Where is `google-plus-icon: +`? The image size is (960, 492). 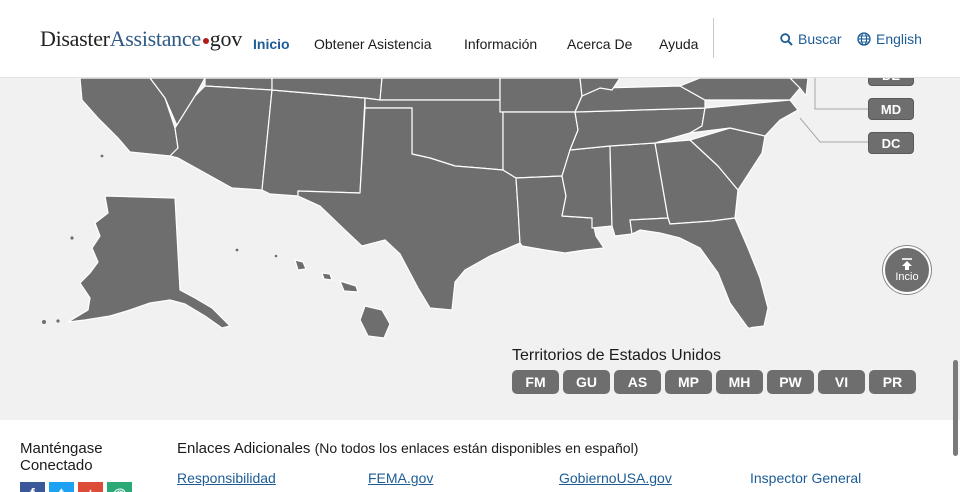
google-plus-icon: + is located at coordinates (90, 487).